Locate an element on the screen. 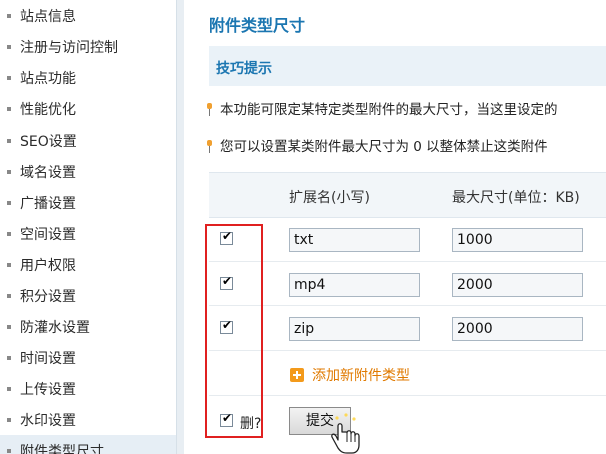 This screenshot has width=606, height=454. add-attachment-type-label: 添加新附件类型 is located at coordinates (361, 376).